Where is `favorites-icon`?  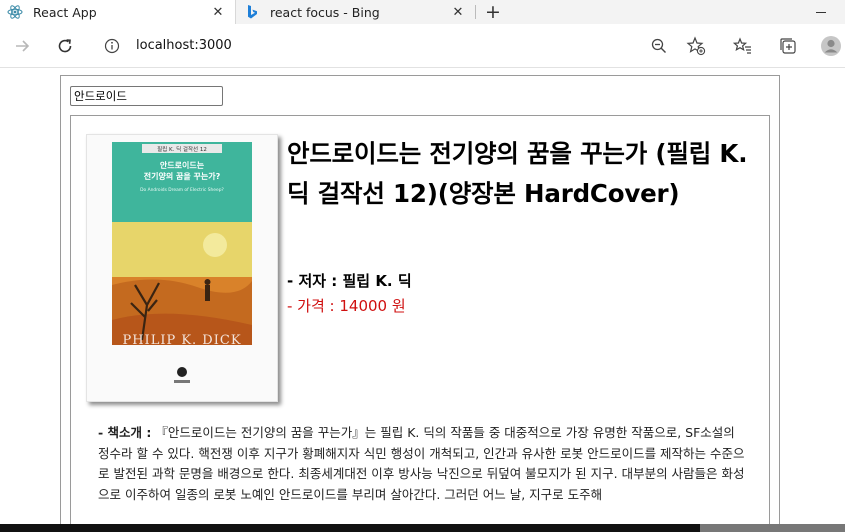 favorites-icon is located at coordinates (742, 45).